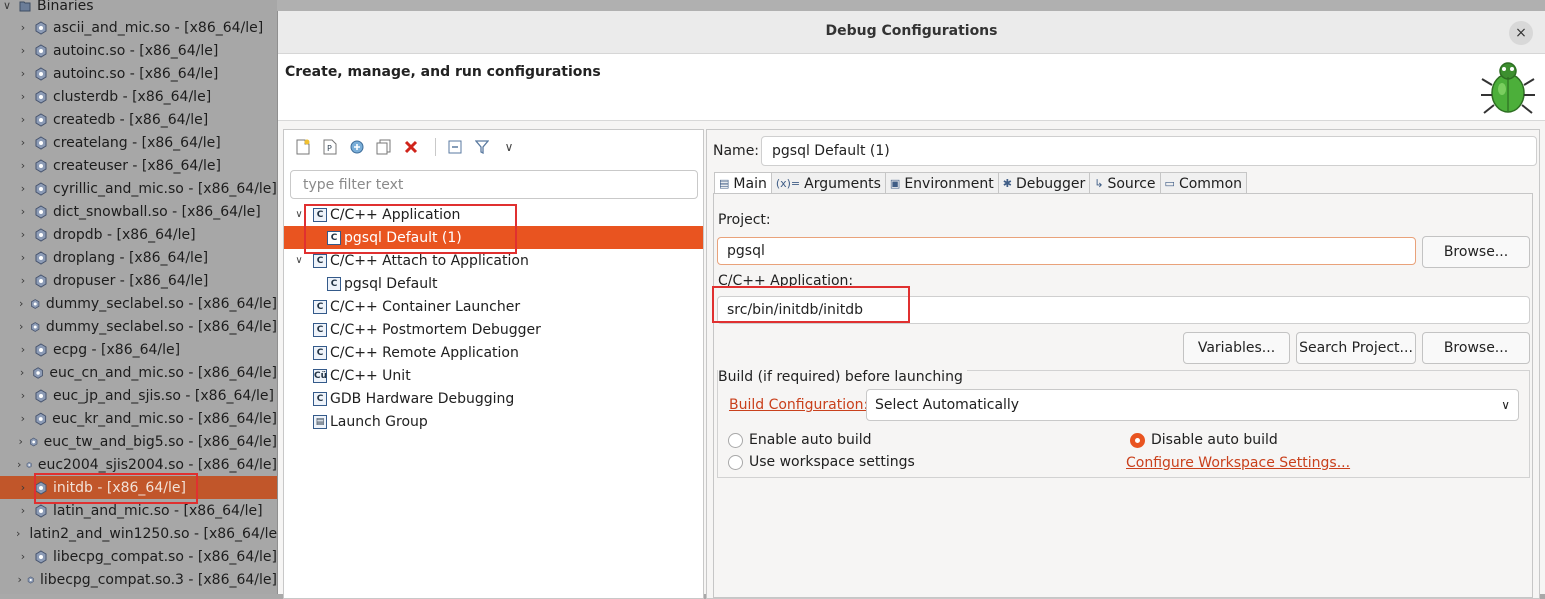  Describe the element at coordinates (482, 147) in the screenshot. I see `filter-icon` at that location.